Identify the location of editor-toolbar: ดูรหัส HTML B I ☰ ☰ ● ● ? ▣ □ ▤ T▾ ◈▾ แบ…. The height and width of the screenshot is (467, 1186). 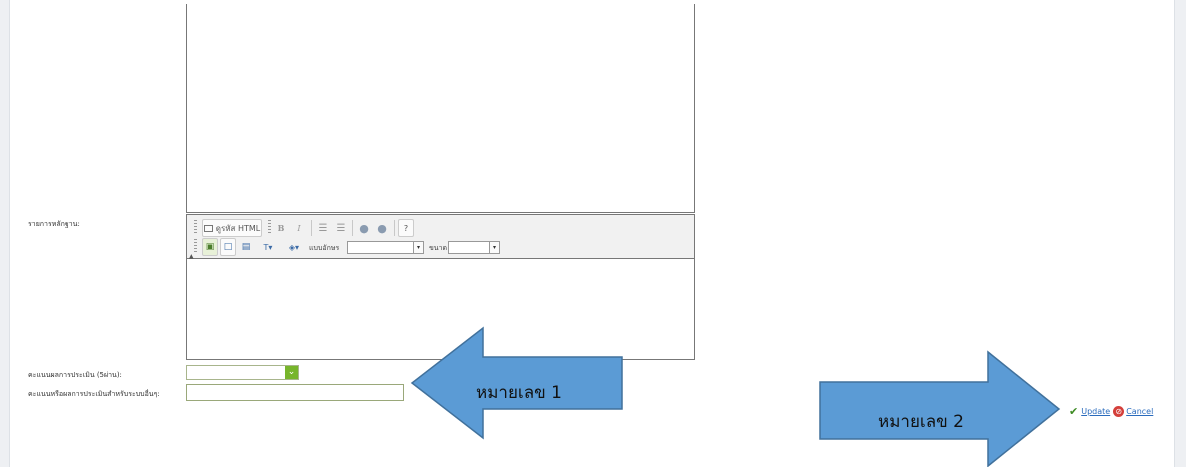
(440, 237).